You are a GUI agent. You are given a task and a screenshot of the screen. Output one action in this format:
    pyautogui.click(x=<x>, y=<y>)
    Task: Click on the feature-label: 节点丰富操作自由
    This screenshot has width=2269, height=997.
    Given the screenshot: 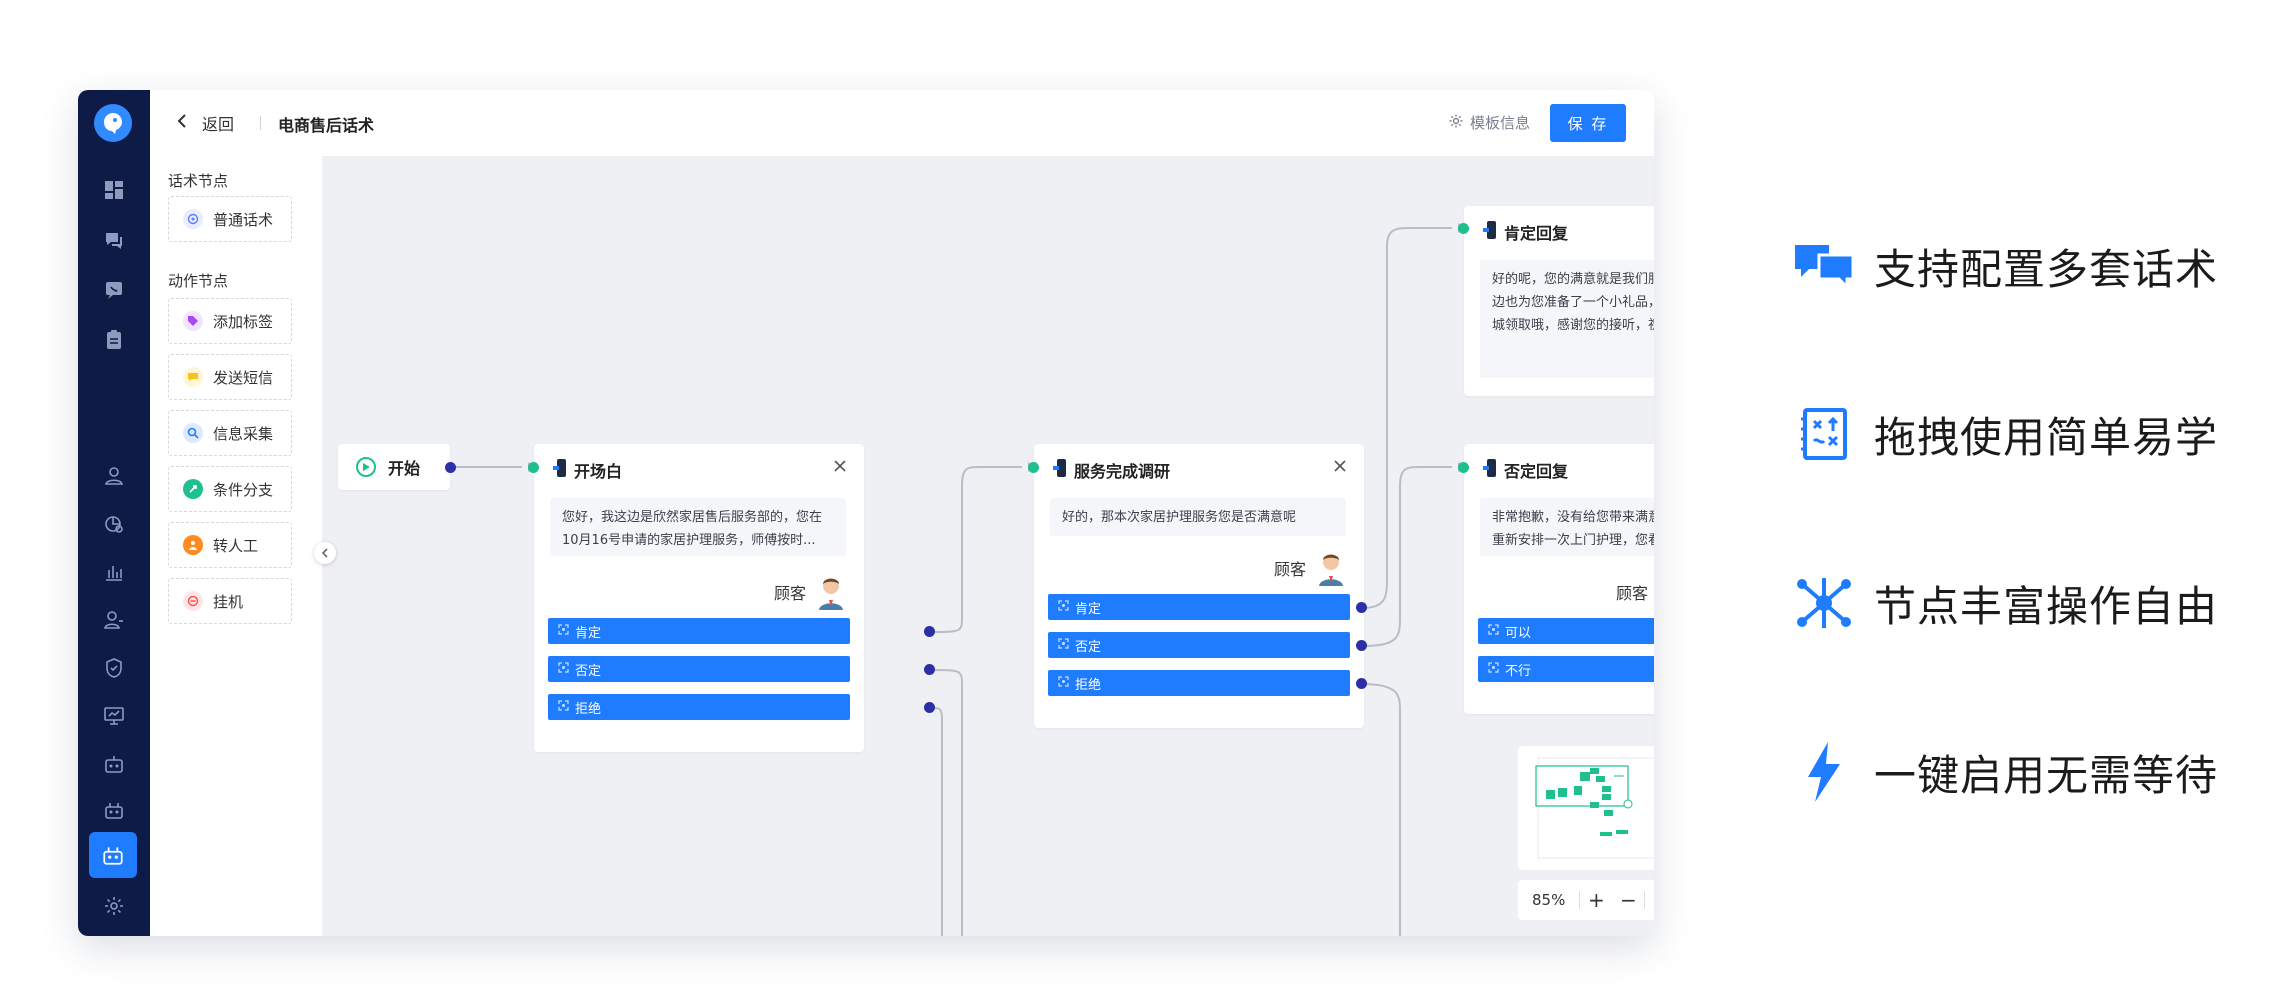 What is the action you would take?
    pyautogui.click(x=2046, y=606)
    